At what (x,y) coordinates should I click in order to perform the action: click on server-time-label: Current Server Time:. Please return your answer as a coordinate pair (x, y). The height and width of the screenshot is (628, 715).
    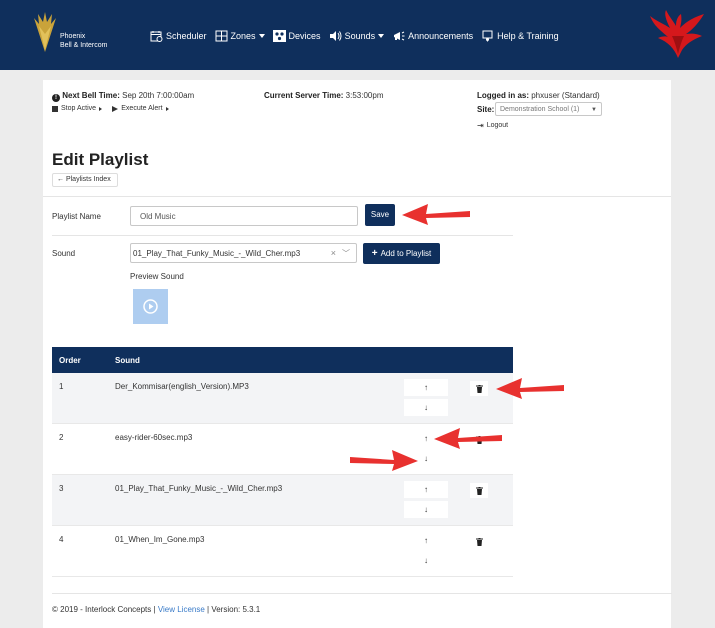
    Looking at the image, I should click on (304, 95).